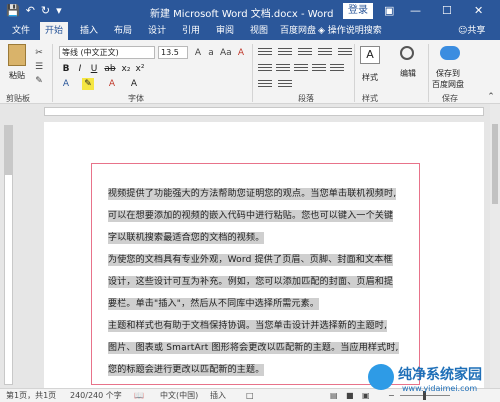 This screenshot has height=402, width=500. Describe the element at coordinates (88, 84) in the screenshot. I see `highlight-icon: ✎` at that location.